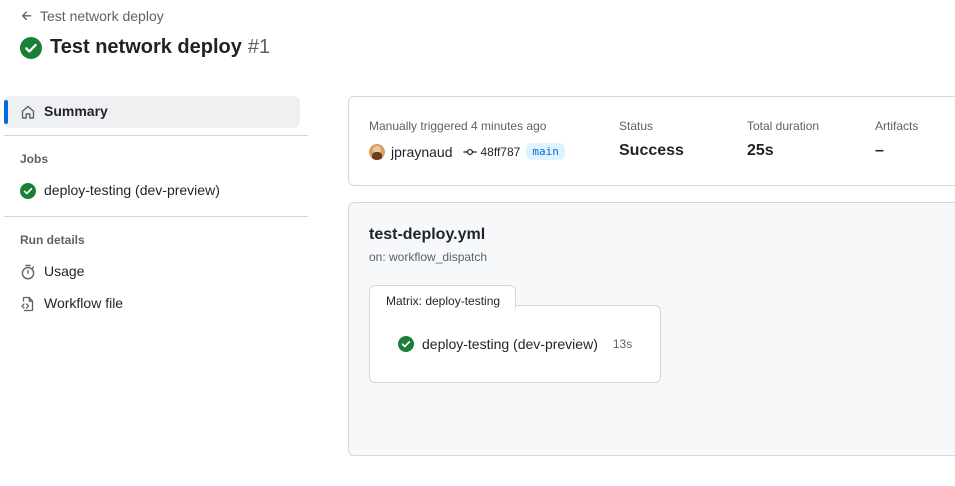  Describe the element at coordinates (52, 240) in the screenshot. I see `run-details-heading: Run details` at that location.